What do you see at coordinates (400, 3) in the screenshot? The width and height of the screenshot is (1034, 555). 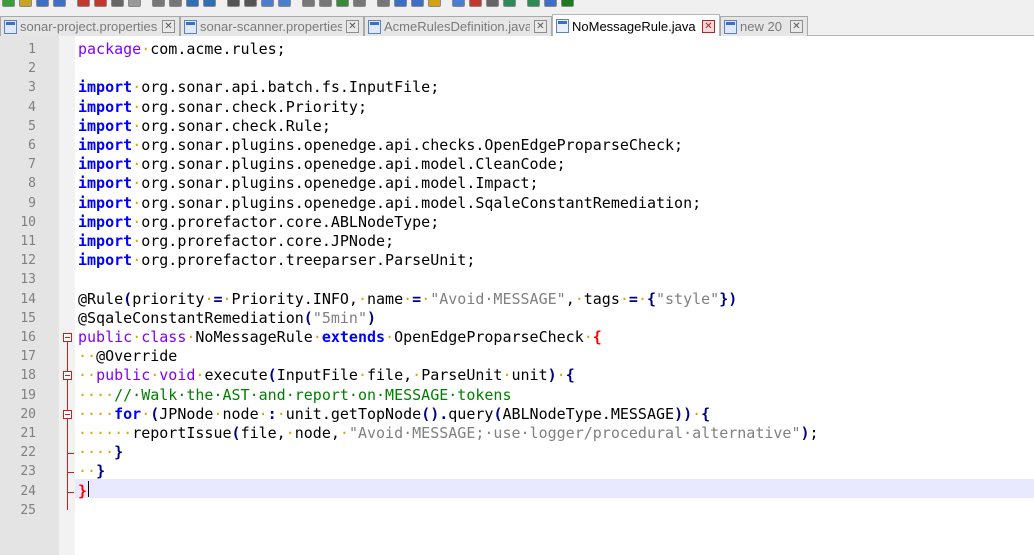 I see `doc-map-icon` at bounding box center [400, 3].